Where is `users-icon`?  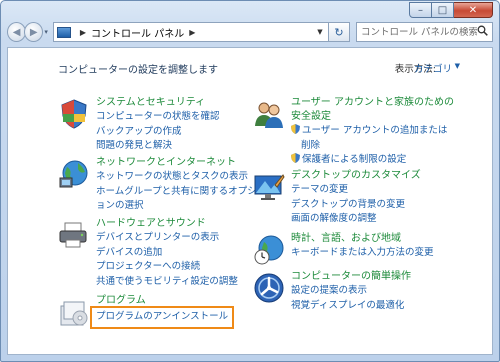
users-icon is located at coordinates (269, 115).